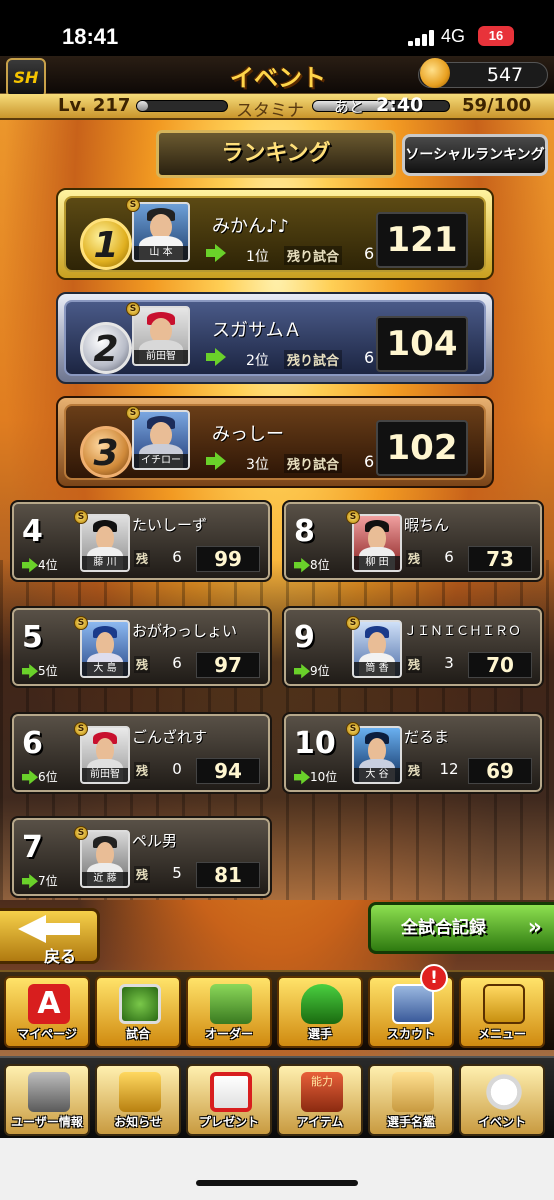 The height and width of the screenshot is (1200, 554). Describe the element at coordinates (105, 563) in the screenshot. I see `player-name: 藤 川` at that location.